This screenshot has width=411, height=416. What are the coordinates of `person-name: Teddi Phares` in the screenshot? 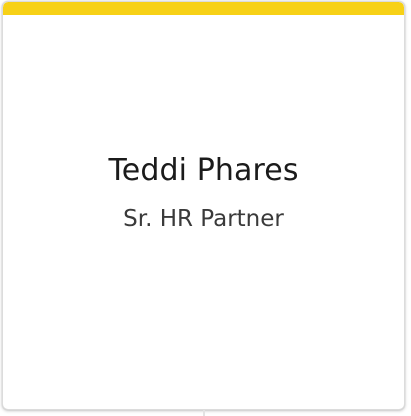 It's located at (203, 170).